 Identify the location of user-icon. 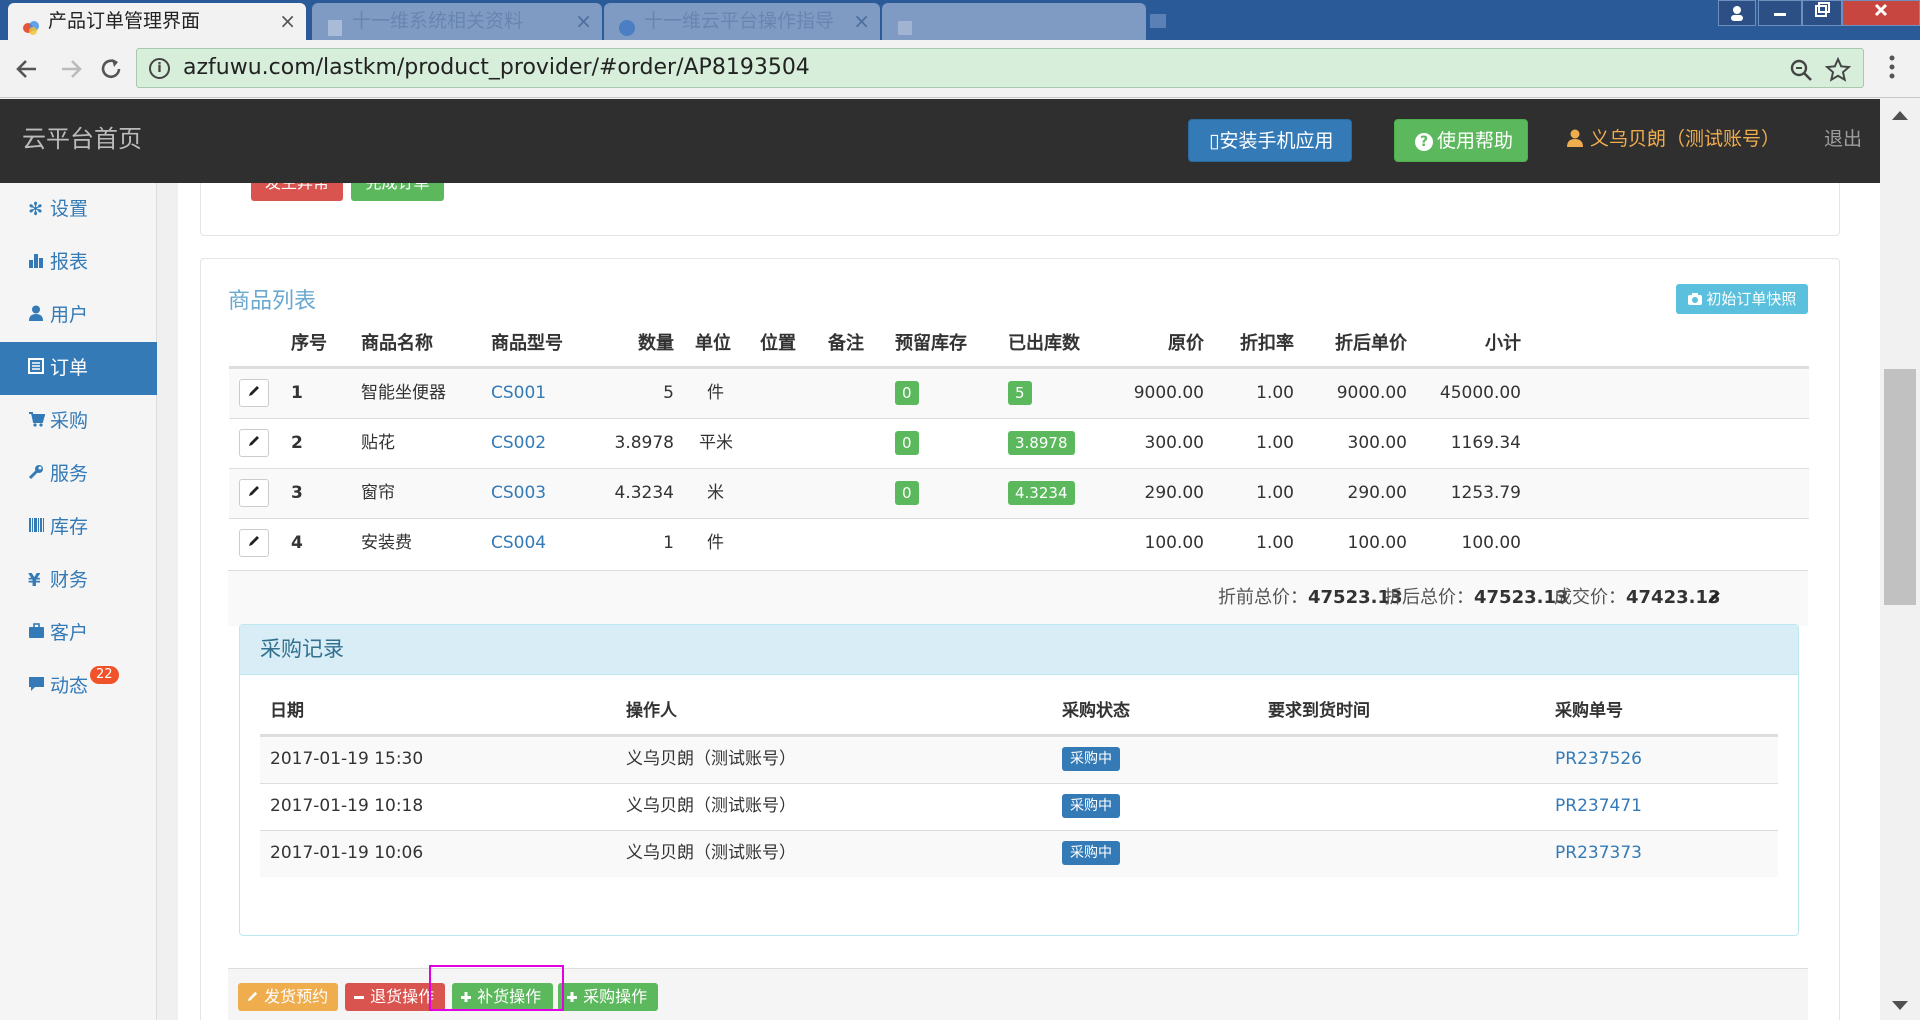
(1575, 138).